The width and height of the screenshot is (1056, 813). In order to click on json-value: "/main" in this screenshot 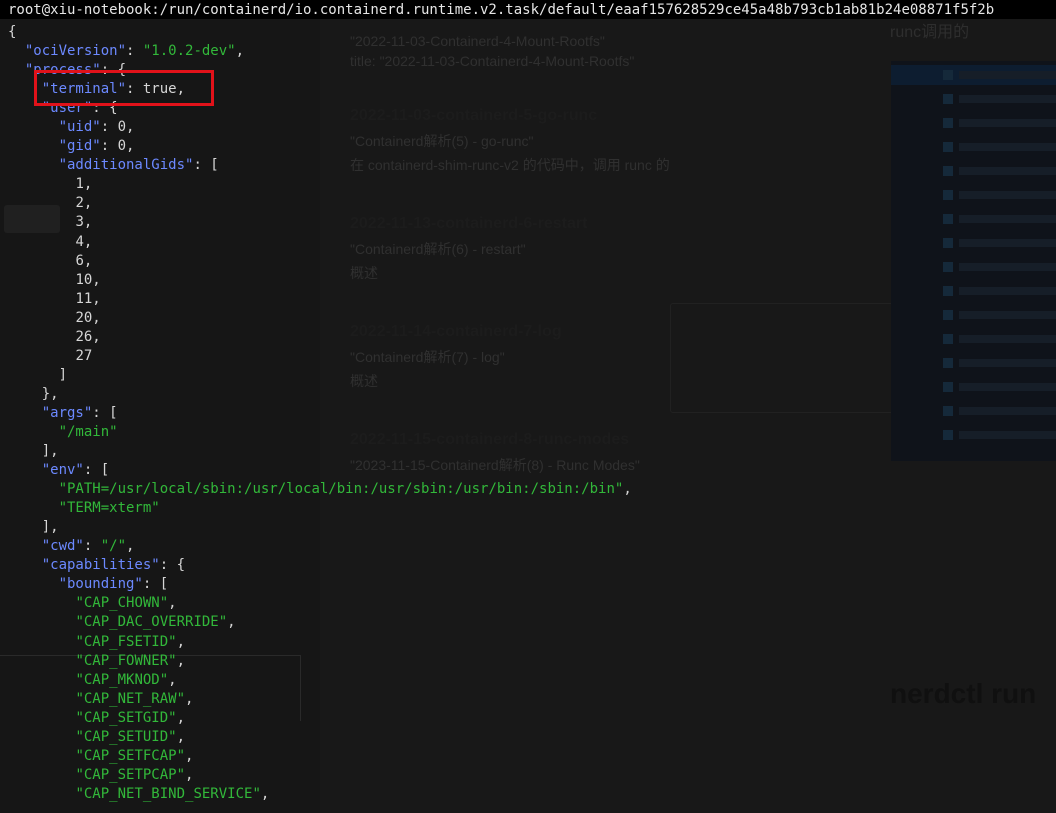, I will do `click(88, 431)`.